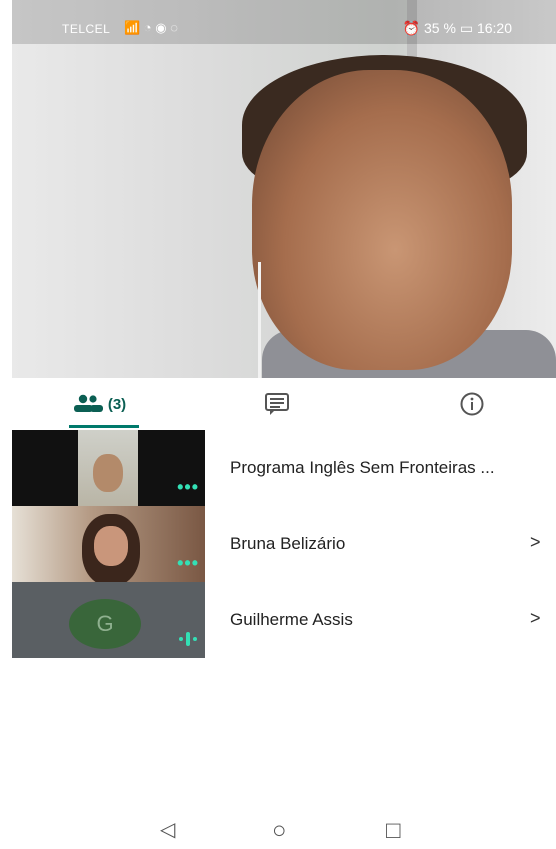 This screenshot has width=556, height=849. Describe the element at coordinates (466, 28) in the screenshot. I see `battery-icon: ▭` at that location.